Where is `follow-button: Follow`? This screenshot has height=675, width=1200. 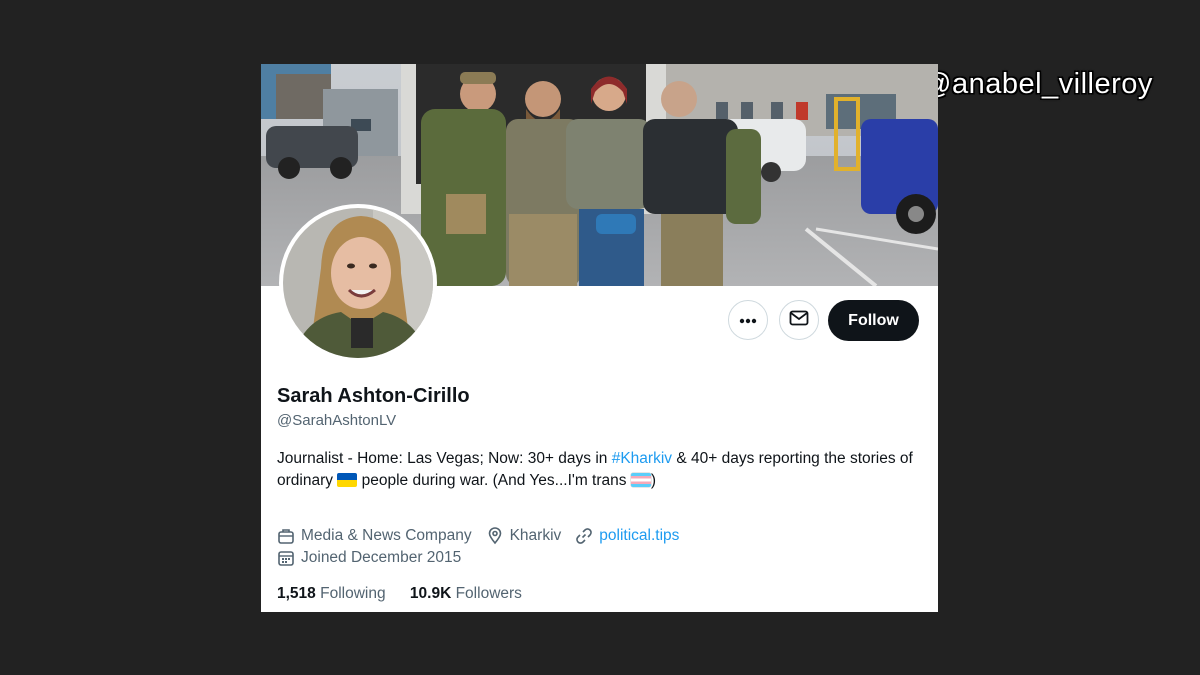 follow-button: Follow is located at coordinates (873, 320).